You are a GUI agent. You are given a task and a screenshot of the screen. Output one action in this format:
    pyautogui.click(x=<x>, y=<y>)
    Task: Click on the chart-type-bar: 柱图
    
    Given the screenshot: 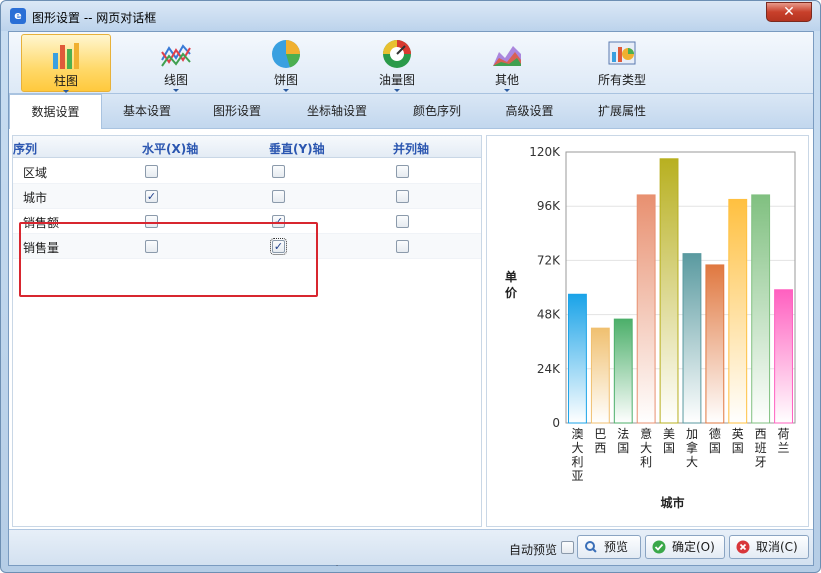 What is the action you would take?
    pyautogui.click(x=66, y=63)
    